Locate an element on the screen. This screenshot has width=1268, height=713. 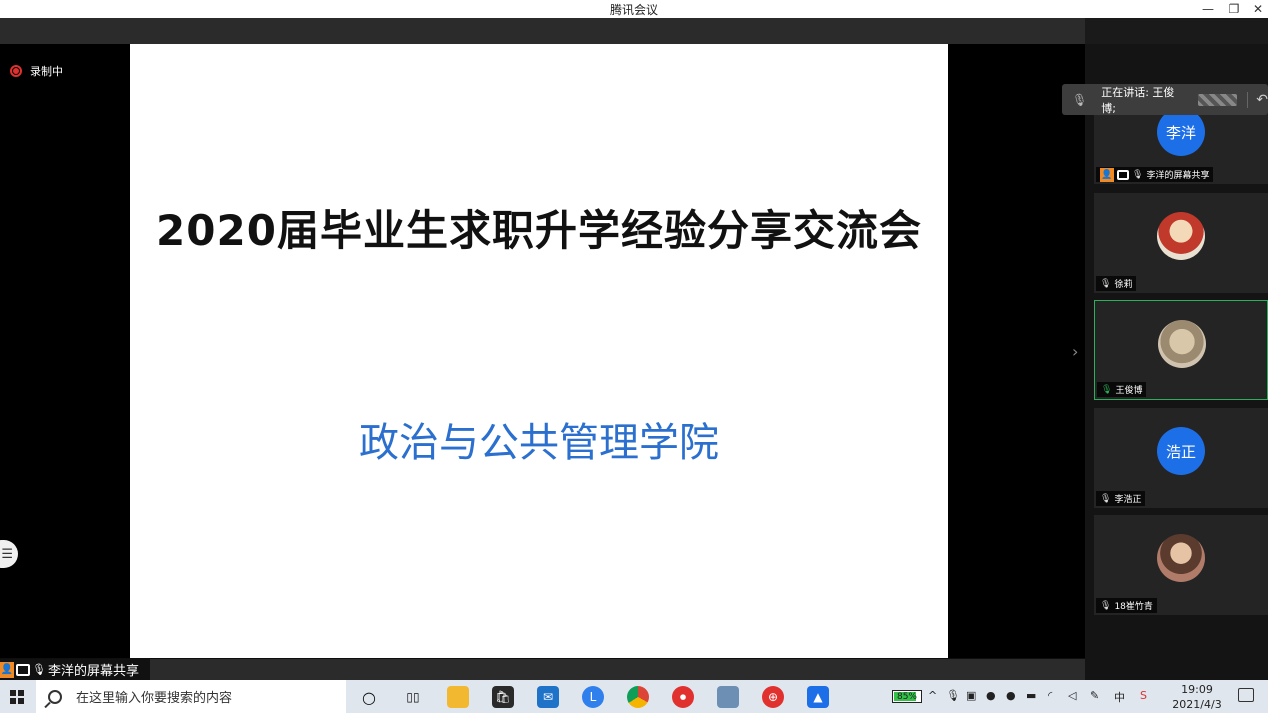
participant-tile: 浩正 🎙 李浩正 is located at coordinates (1181, 458).